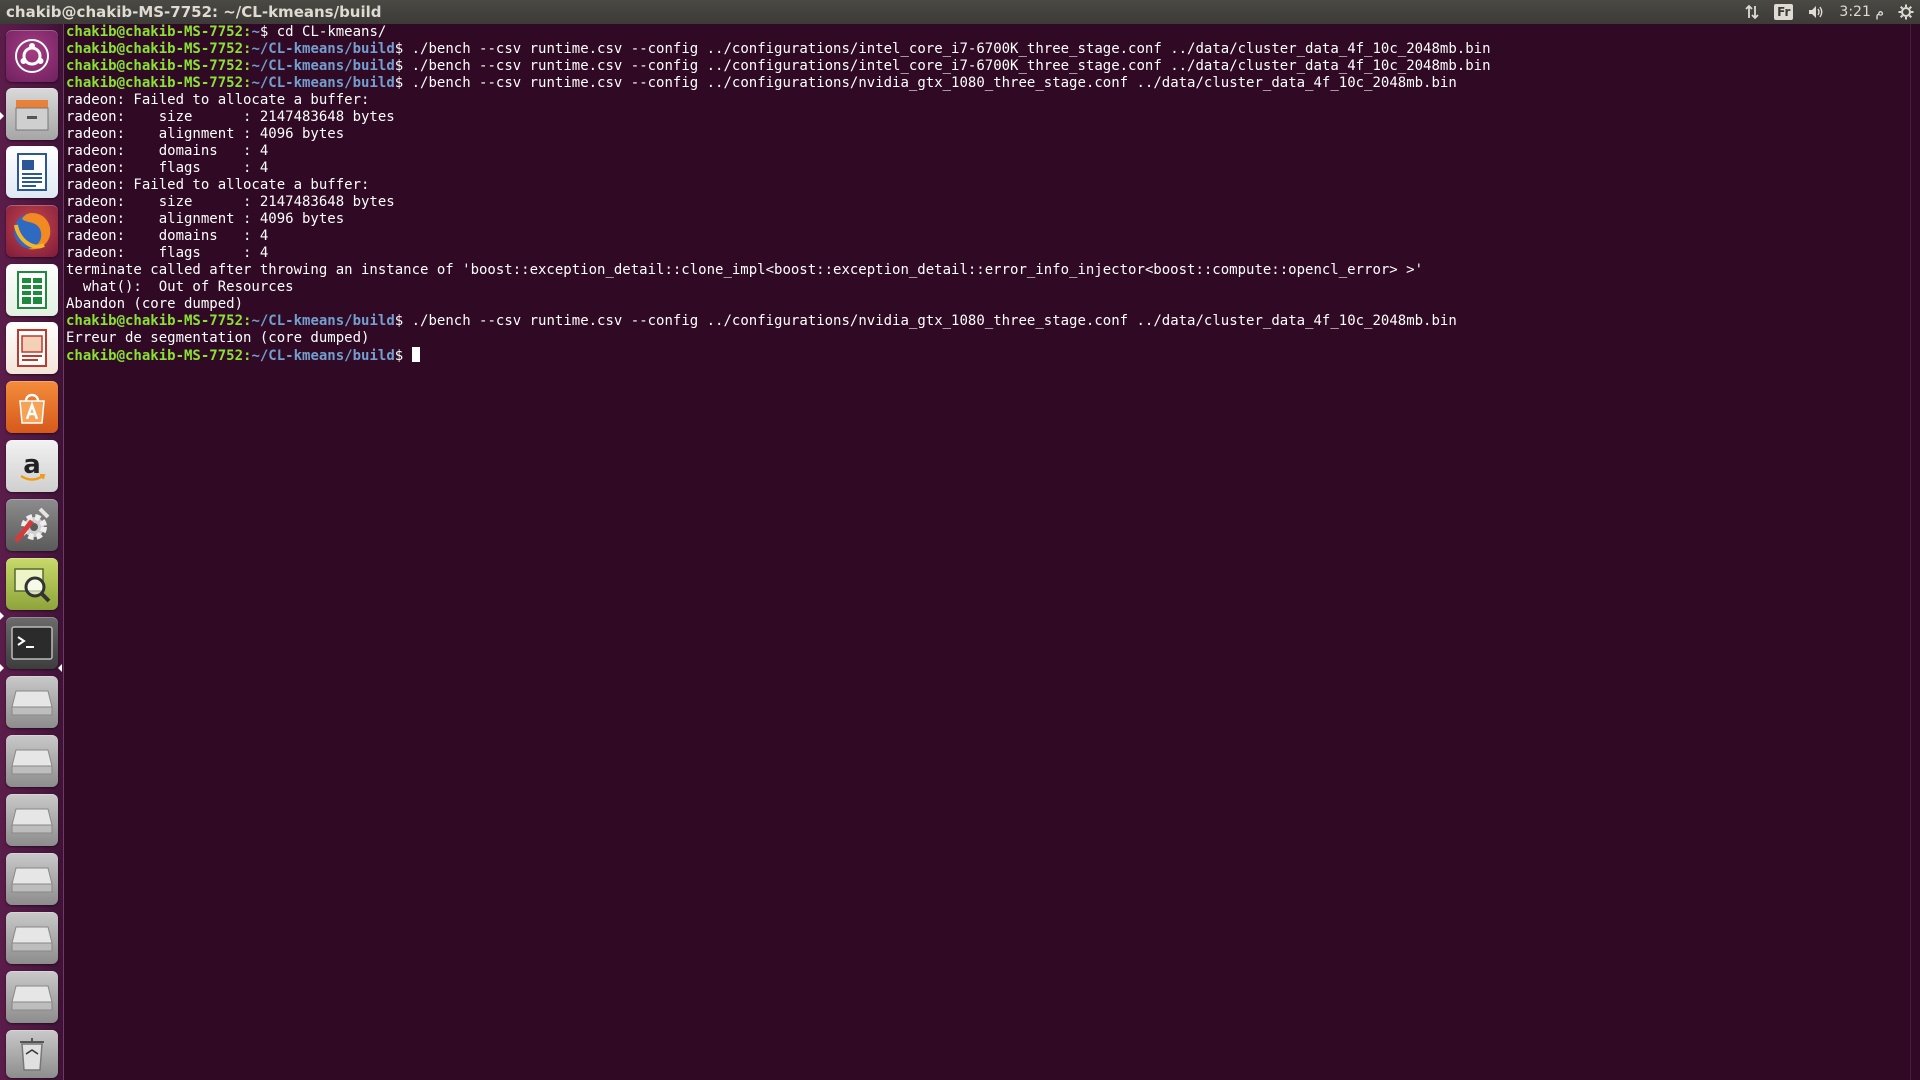 Image resolution: width=1920 pixels, height=1080 pixels. What do you see at coordinates (32, 56) in the screenshot?
I see `dash-button` at bounding box center [32, 56].